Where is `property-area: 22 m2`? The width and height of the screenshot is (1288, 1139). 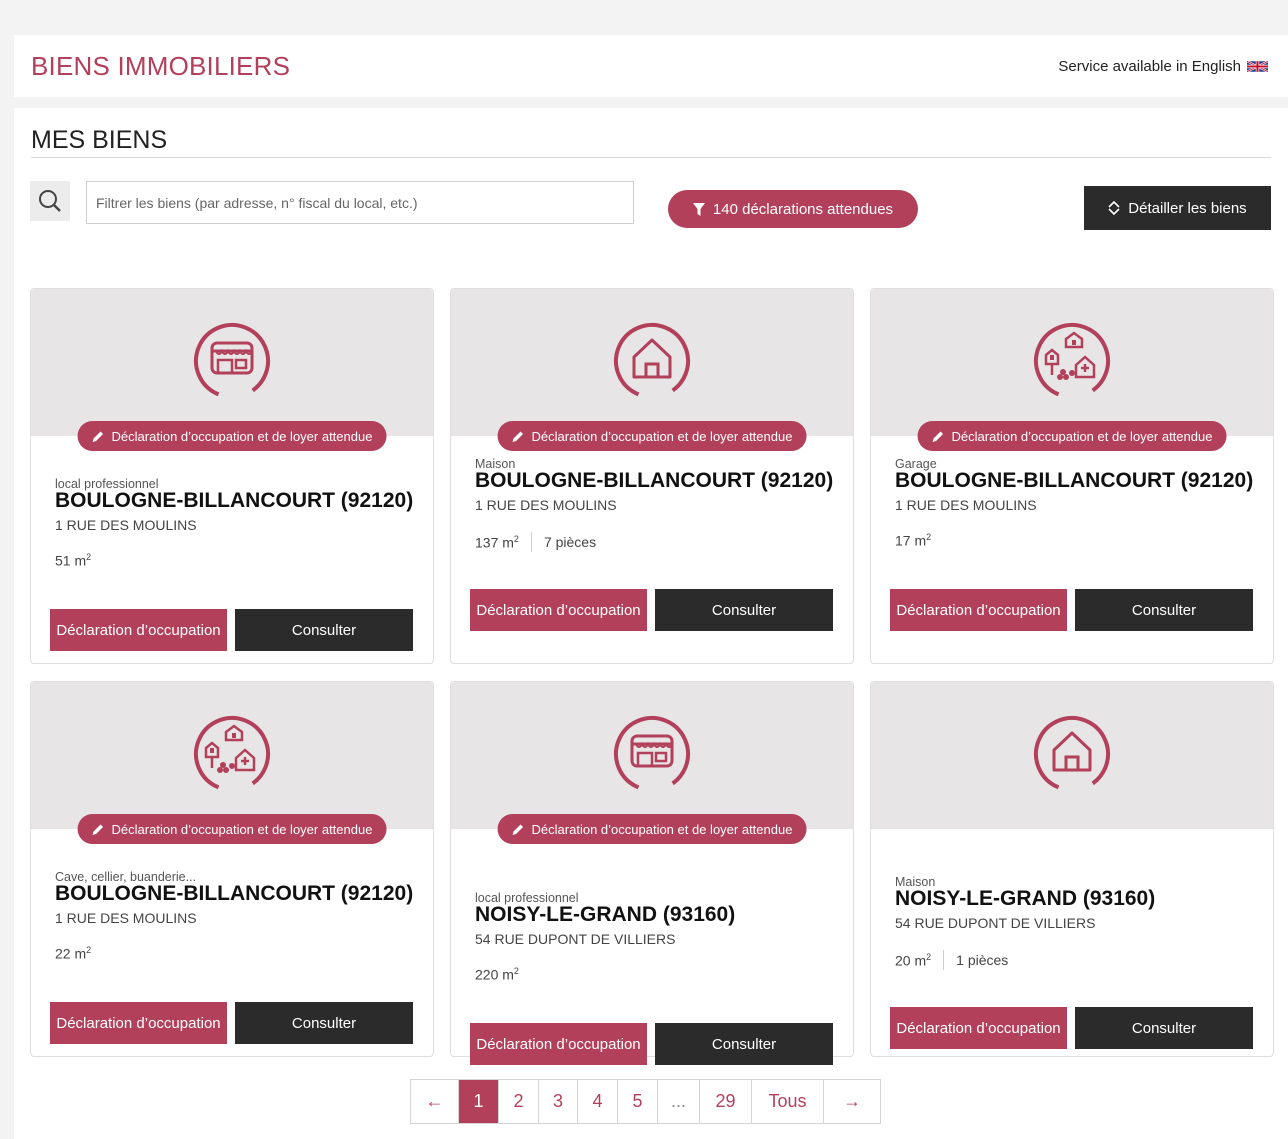 property-area: 22 m2 is located at coordinates (73, 953).